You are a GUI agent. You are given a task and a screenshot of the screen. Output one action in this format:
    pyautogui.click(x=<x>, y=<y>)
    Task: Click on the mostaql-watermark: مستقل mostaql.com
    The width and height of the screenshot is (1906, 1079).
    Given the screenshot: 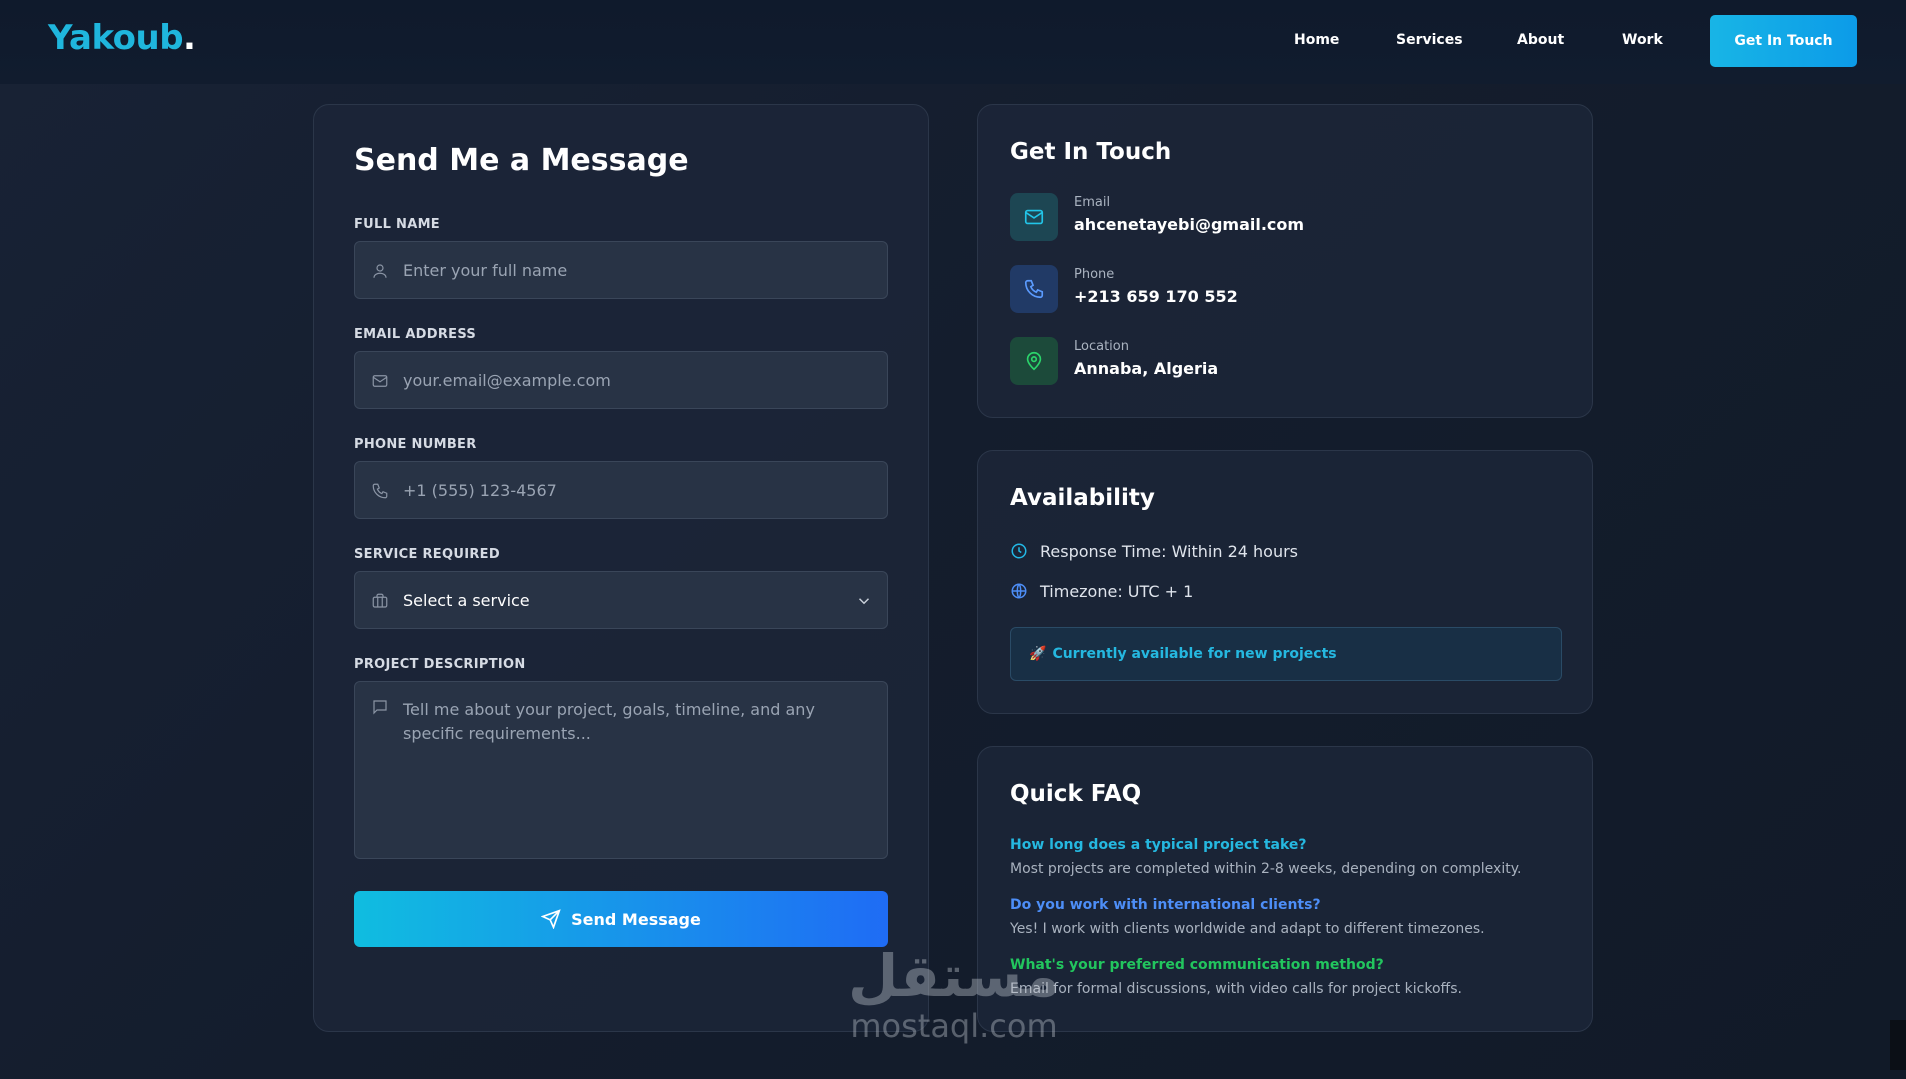 What is the action you would take?
    pyautogui.click(x=954, y=1000)
    